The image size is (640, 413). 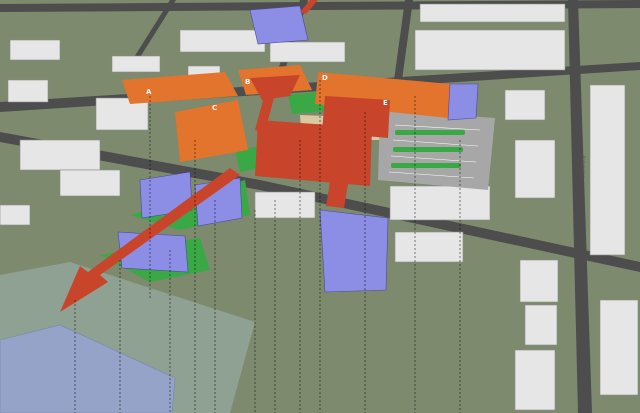 What do you see at coordinates (149, 92) in the screenshot?
I see `building-a-label: A` at bounding box center [149, 92].